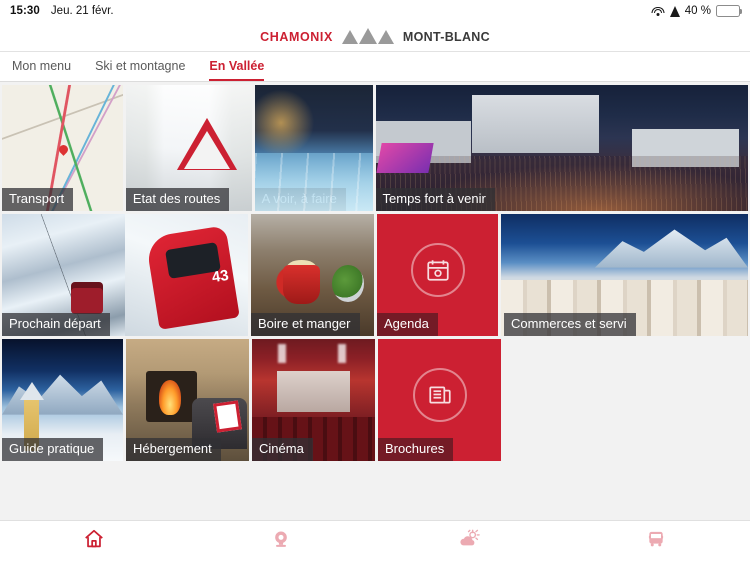  Describe the element at coordinates (446, 36) in the screenshot. I see `logo-text-montblanc: MONT-BLANC` at that location.